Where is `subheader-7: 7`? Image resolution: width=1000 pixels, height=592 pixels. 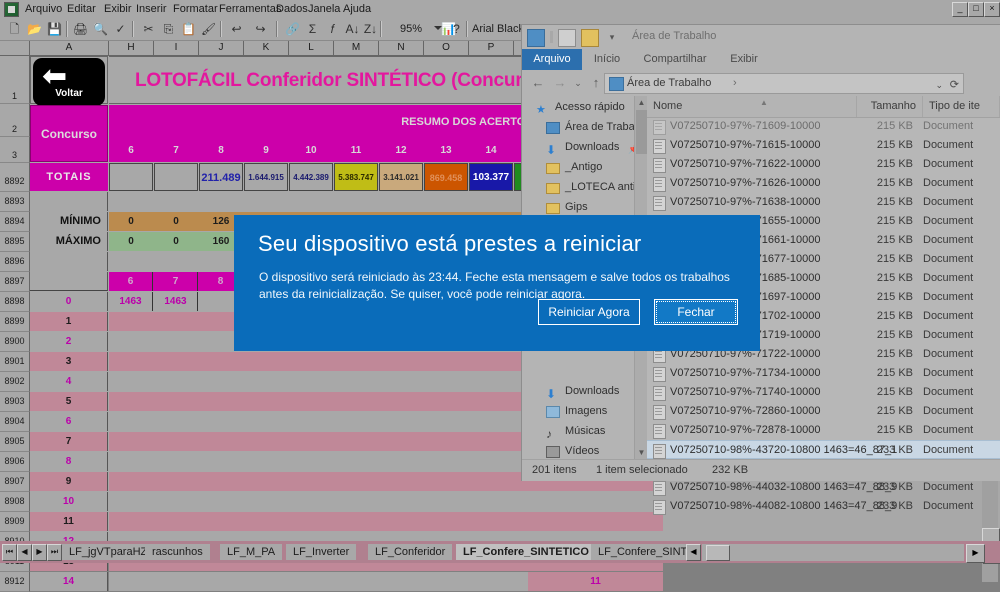 subheader-7: 7 is located at coordinates (176, 281).